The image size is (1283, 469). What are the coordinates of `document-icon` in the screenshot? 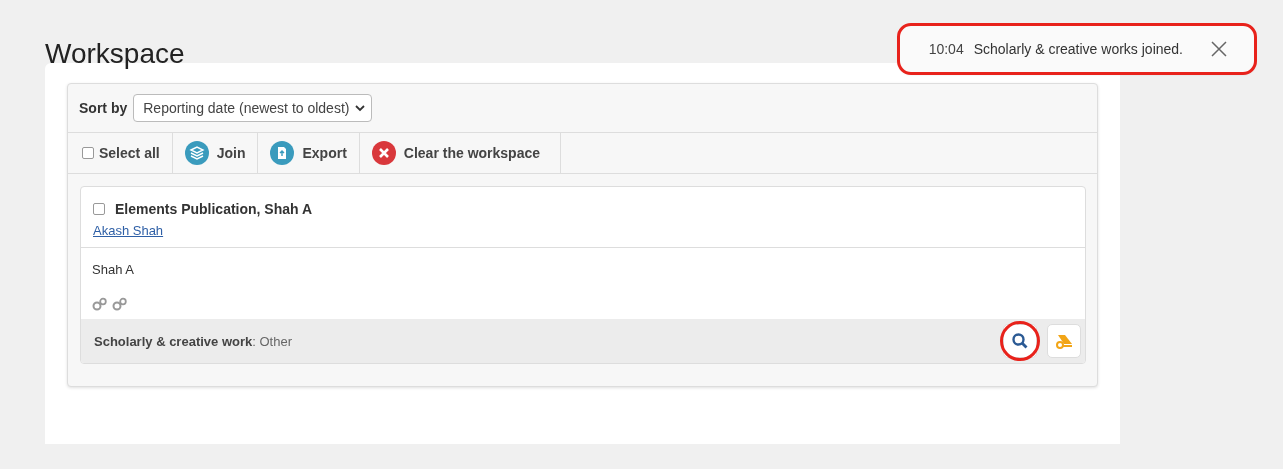 It's located at (282, 153).